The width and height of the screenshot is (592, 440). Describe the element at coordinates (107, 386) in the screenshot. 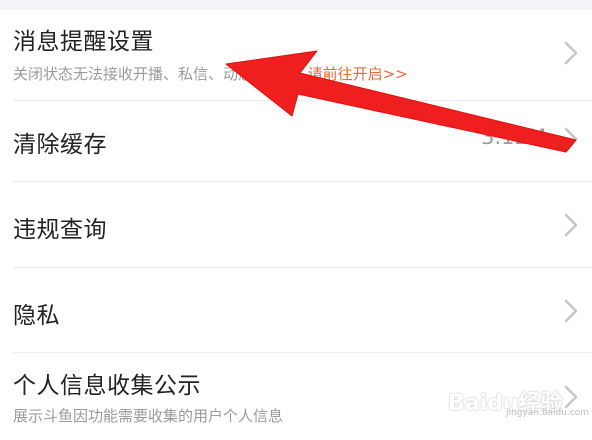

I see `setting-title: 个人信息收集公示` at that location.